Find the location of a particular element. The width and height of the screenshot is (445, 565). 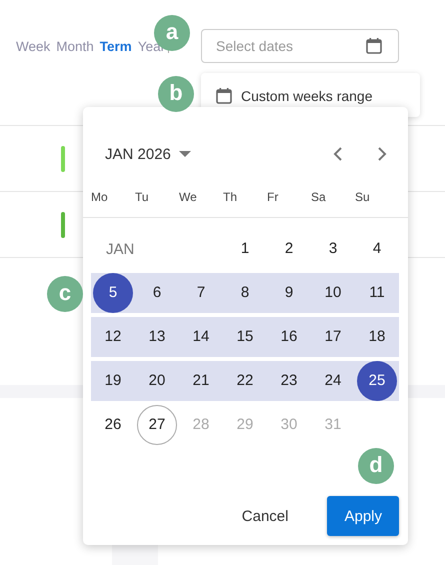

calendar-day: 24 is located at coordinates (333, 381).